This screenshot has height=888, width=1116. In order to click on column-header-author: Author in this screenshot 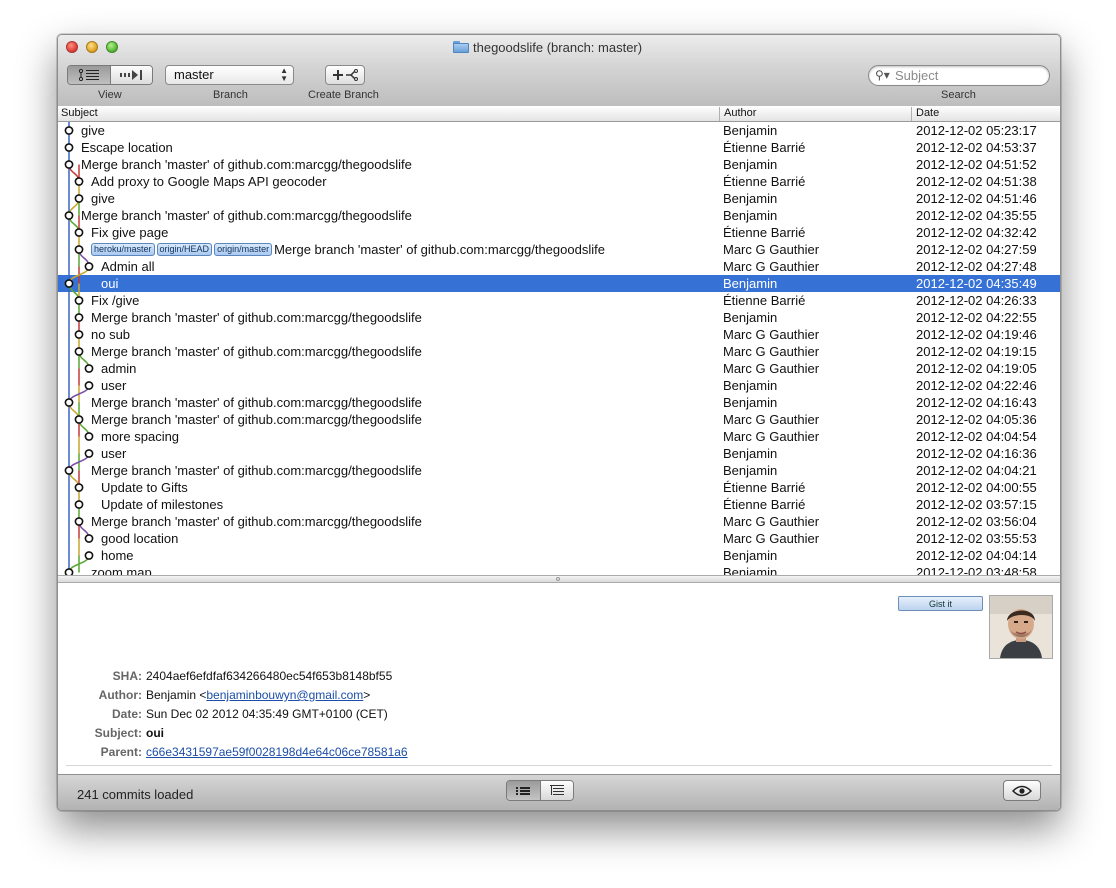, I will do `click(737, 114)`.